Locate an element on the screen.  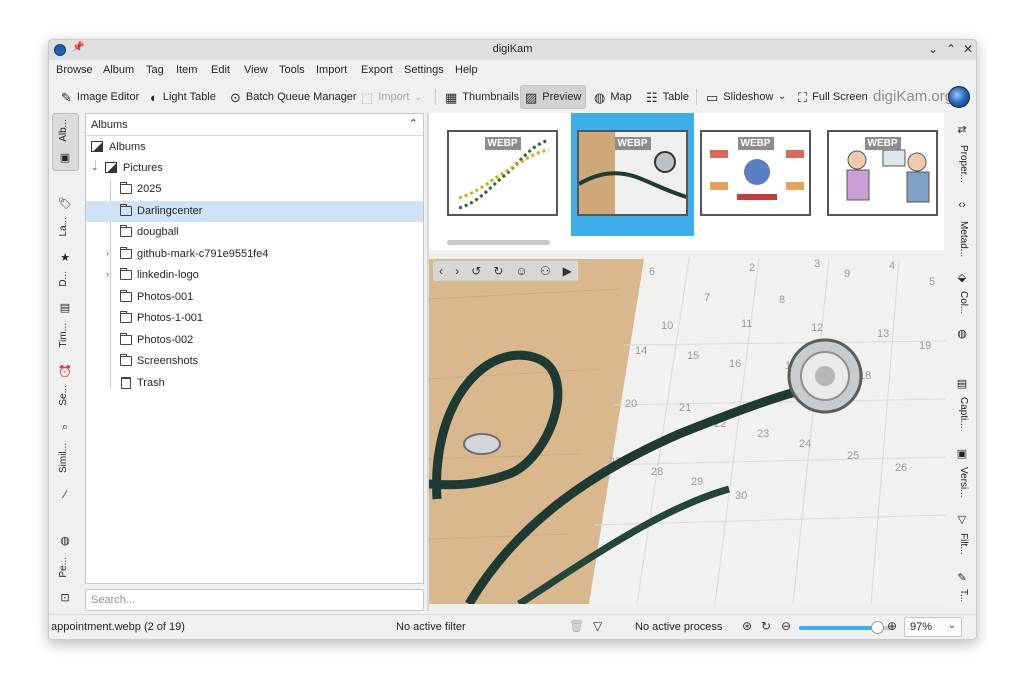
clock-icon: ⏰ is located at coordinates (65, 371).